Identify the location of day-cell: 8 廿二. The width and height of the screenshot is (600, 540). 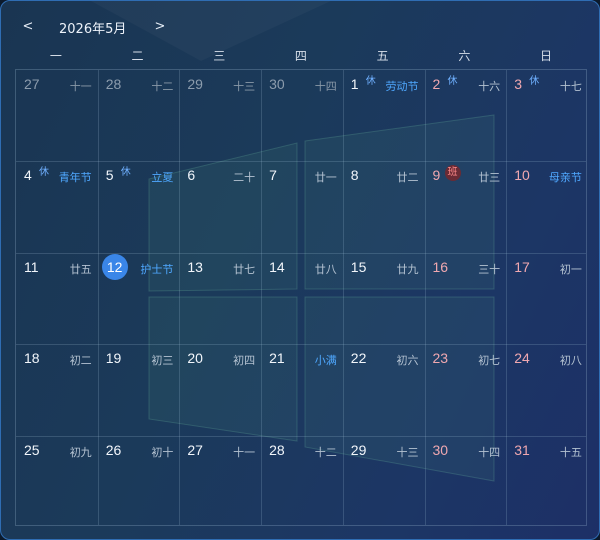
(384, 206).